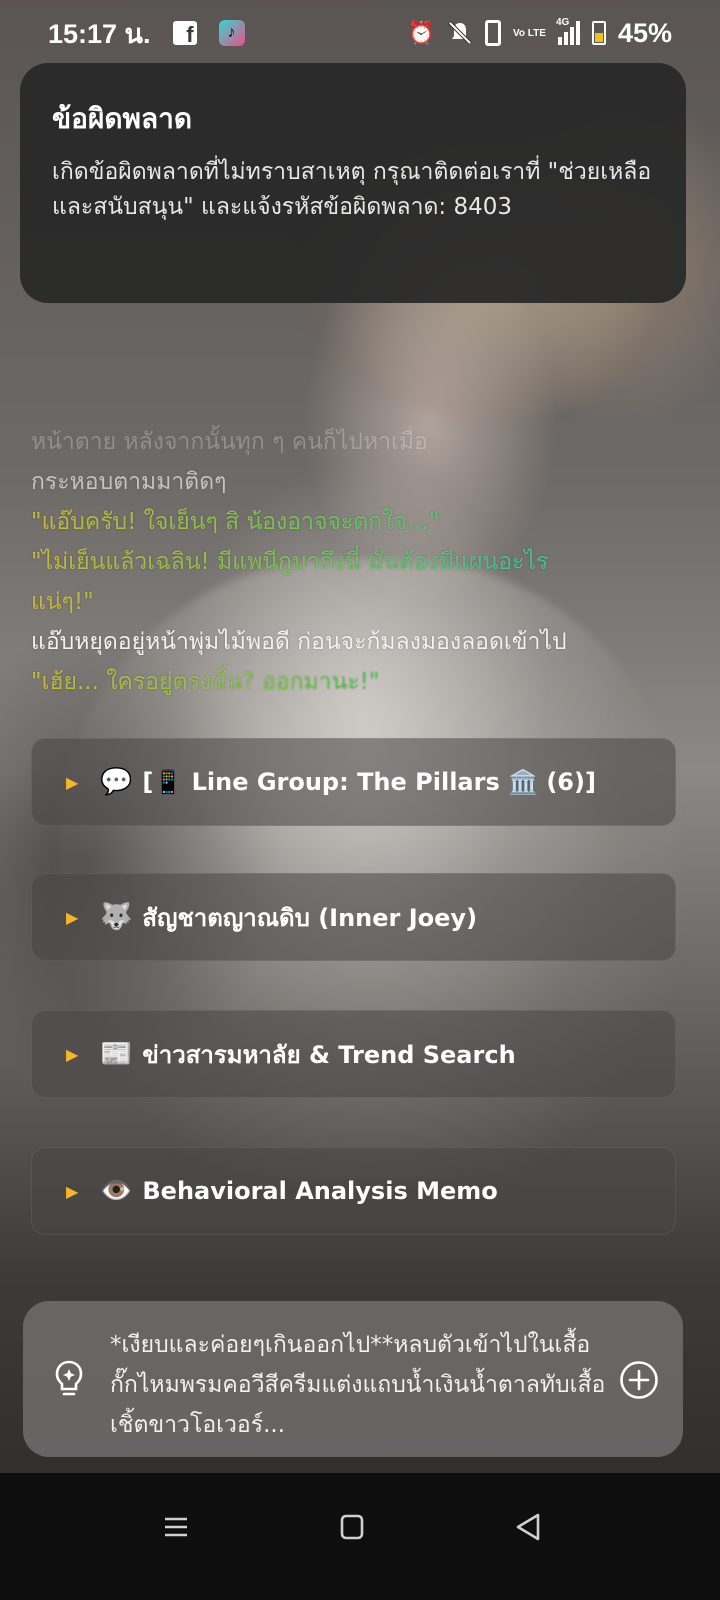  Describe the element at coordinates (529, 33) in the screenshot. I see `volte-icon: Vo LTE` at that location.